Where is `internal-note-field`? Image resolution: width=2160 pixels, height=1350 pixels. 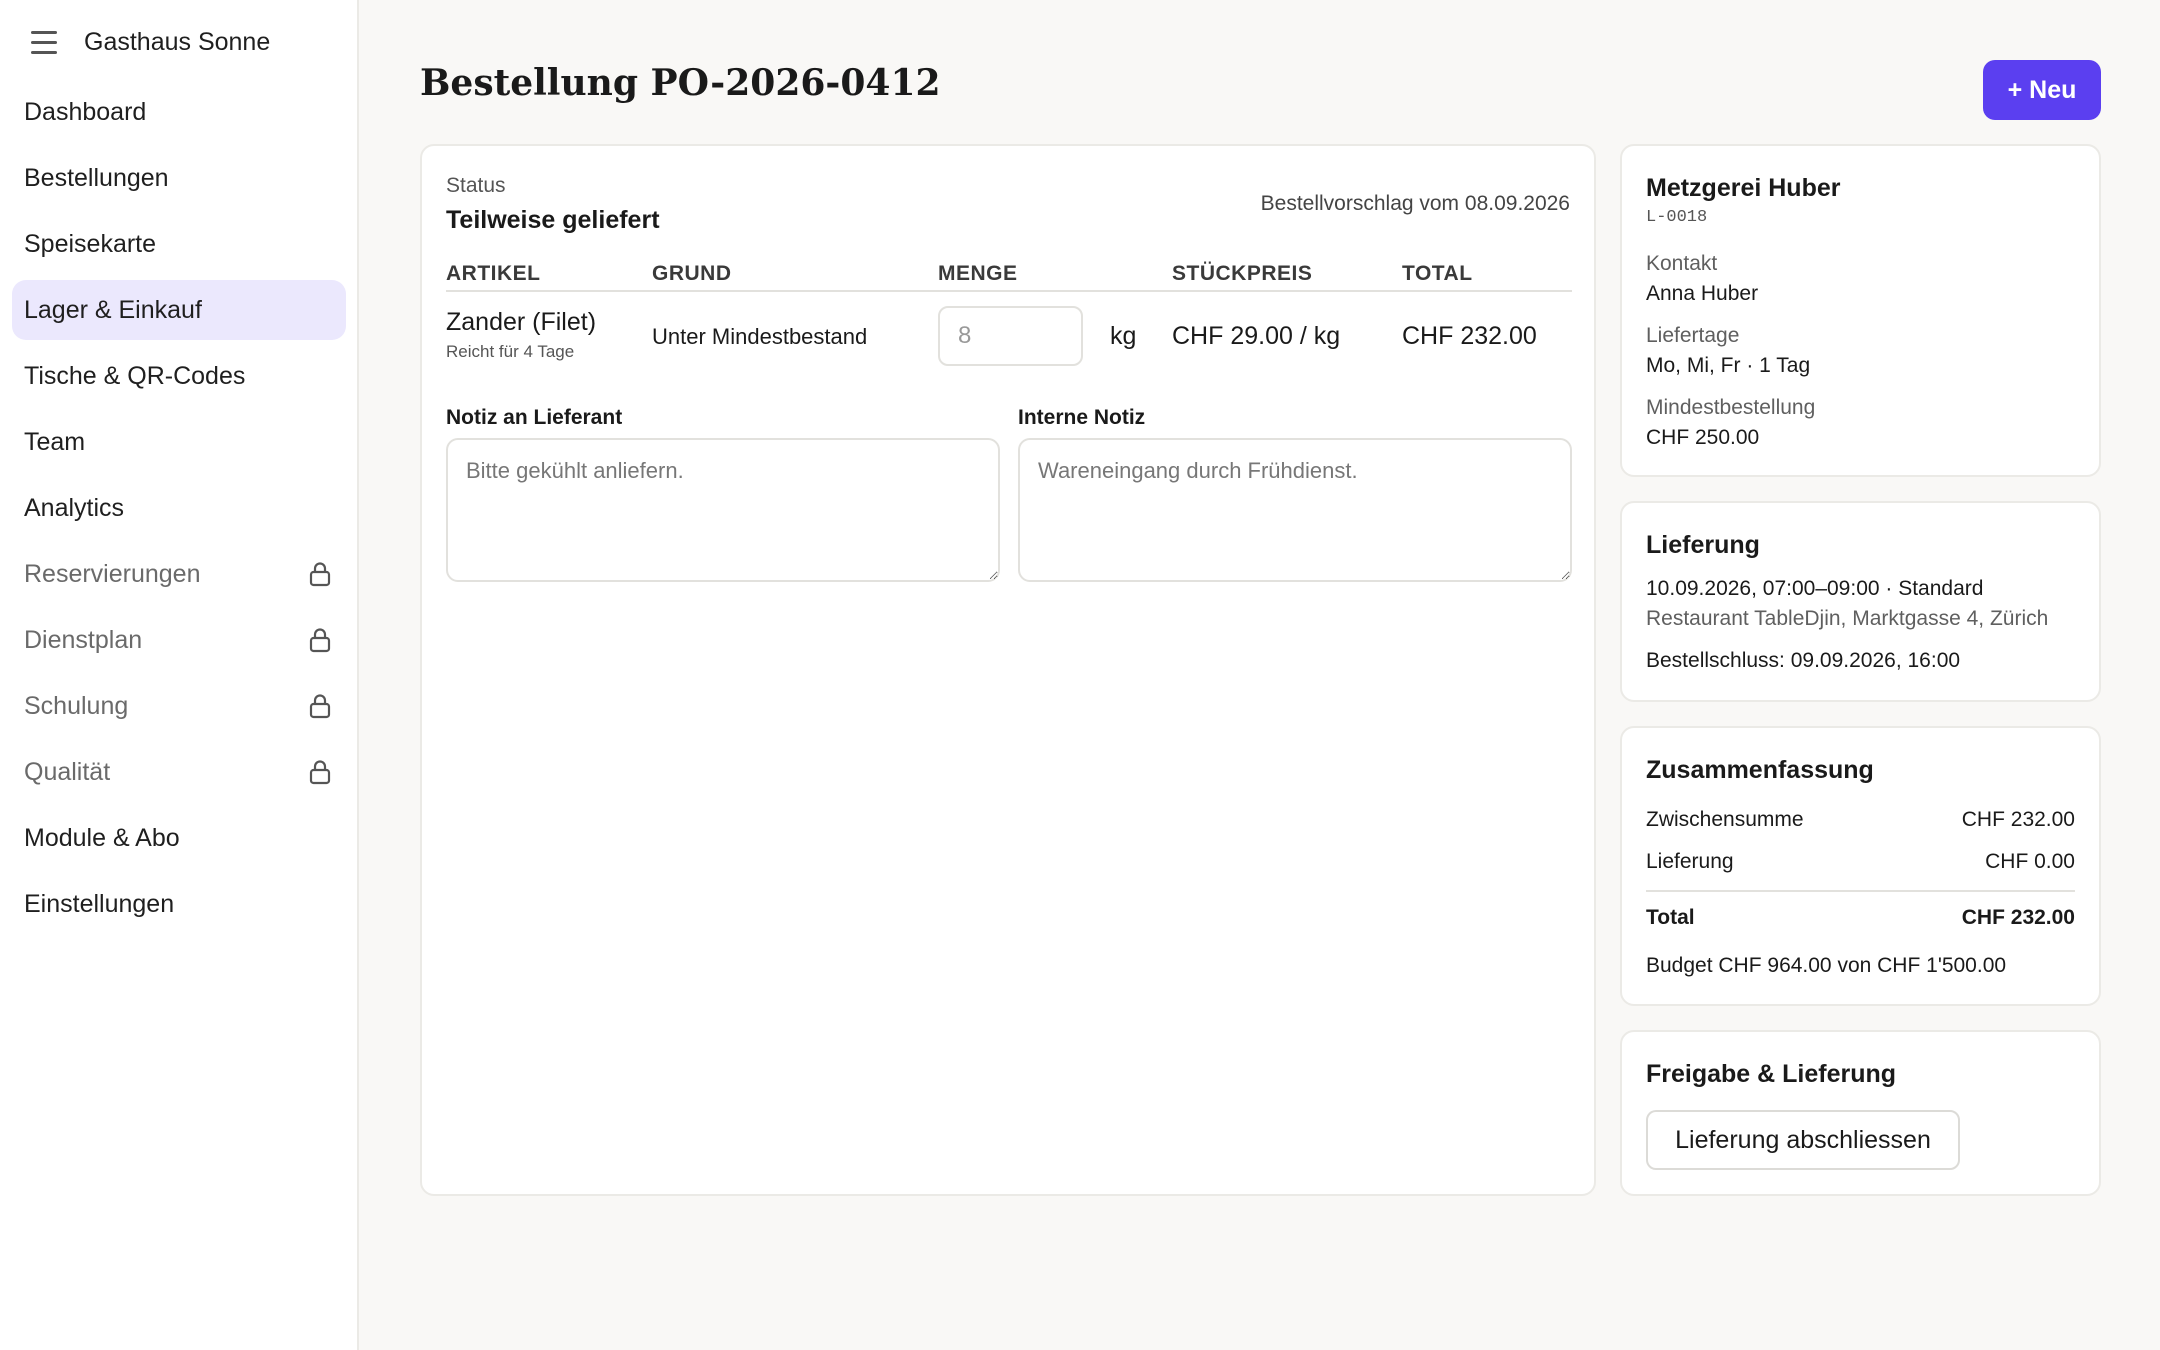
internal-note-field is located at coordinates (1295, 510).